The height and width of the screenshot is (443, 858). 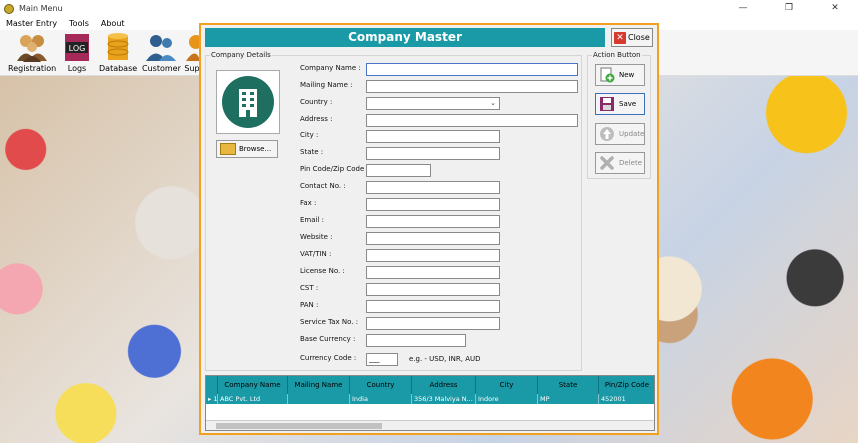 I want to click on company-details-title: Company Details, so click(x=241, y=55).